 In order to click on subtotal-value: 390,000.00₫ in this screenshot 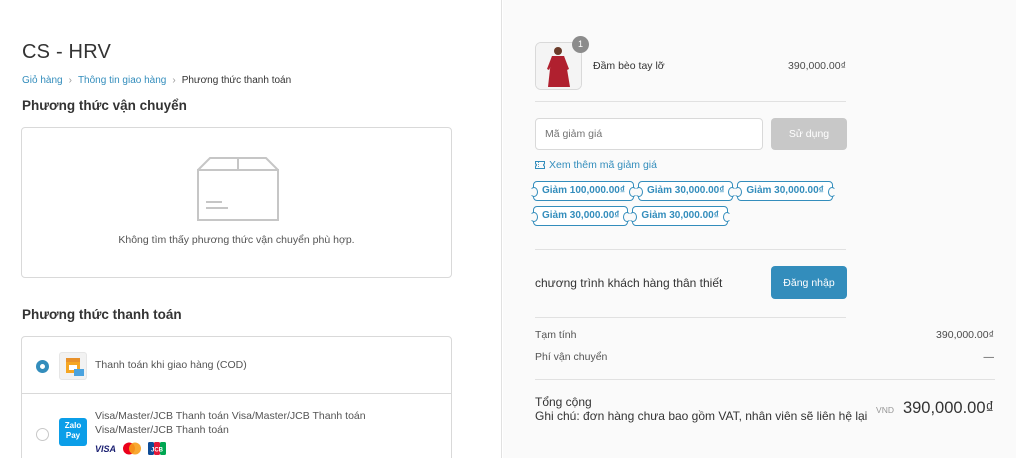, I will do `click(965, 335)`.